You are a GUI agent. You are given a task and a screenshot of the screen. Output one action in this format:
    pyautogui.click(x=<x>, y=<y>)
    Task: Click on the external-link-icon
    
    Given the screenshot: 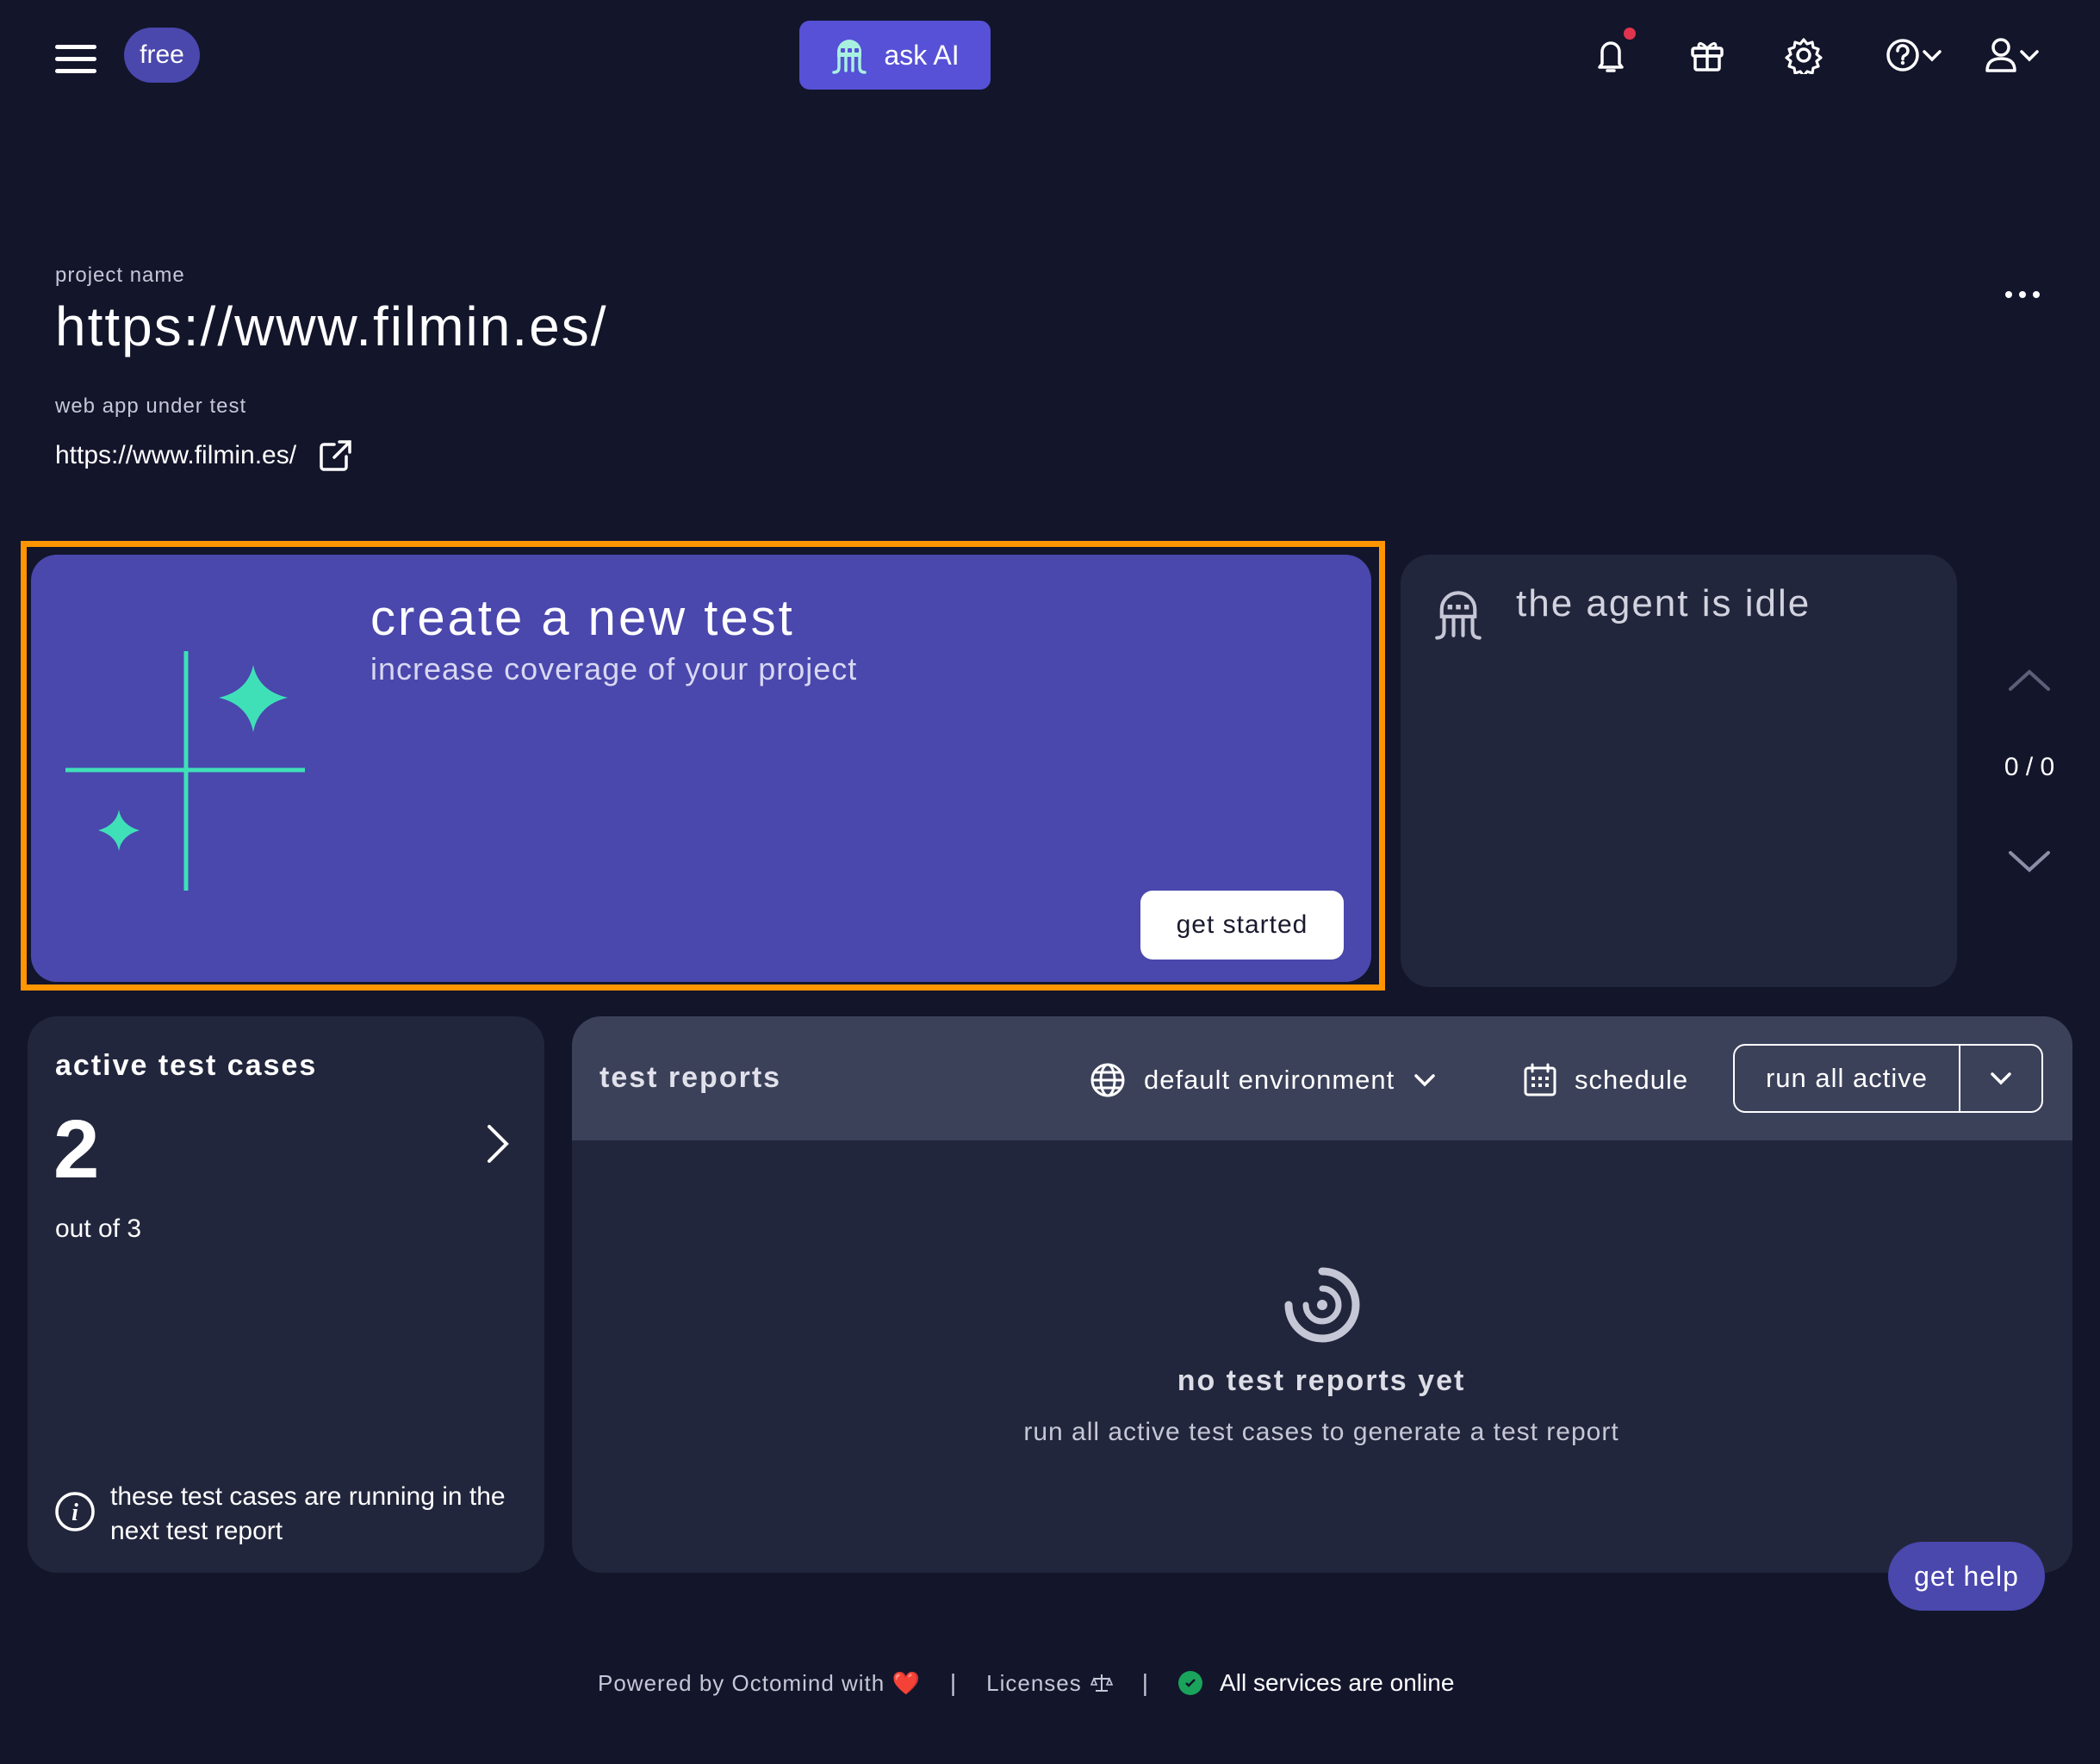 What is the action you would take?
    pyautogui.click(x=335, y=456)
    